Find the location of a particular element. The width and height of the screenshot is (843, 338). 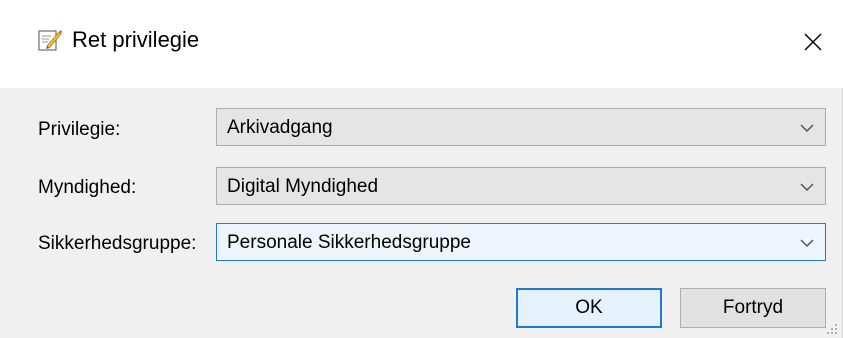

sikkerhedsgruppe-label: Sikkerhedsgruppe: is located at coordinates (117, 243).